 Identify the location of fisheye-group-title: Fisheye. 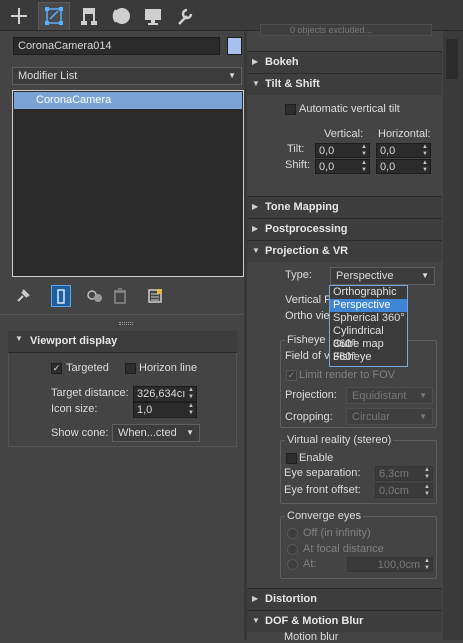
(306, 340).